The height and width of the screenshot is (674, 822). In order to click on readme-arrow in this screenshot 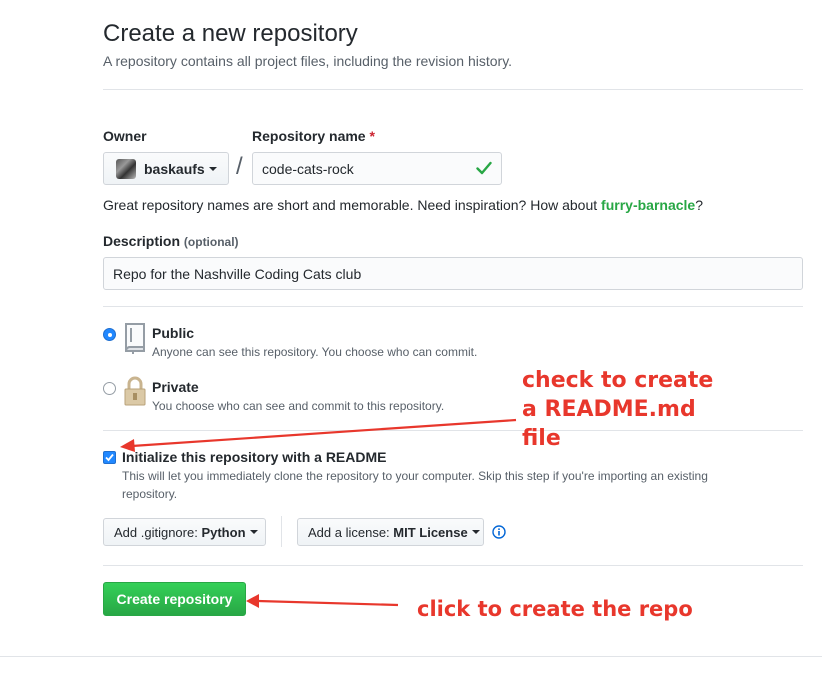, I will do `click(318, 435)`.